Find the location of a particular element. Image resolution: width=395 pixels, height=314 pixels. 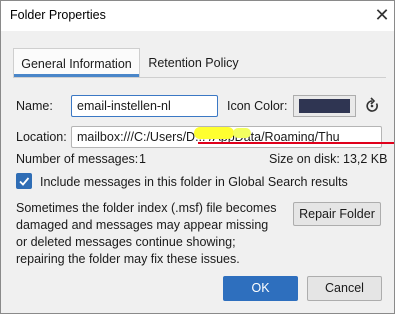

tab-retention-policy: Retention Policy is located at coordinates (193, 62).